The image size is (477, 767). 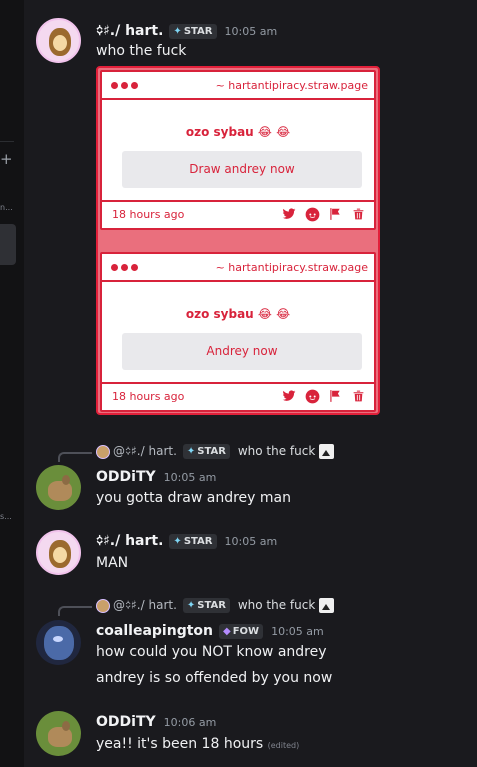 I want to click on message-text-line: yea!! it's been 18 hours (edited), so click(x=197, y=744).